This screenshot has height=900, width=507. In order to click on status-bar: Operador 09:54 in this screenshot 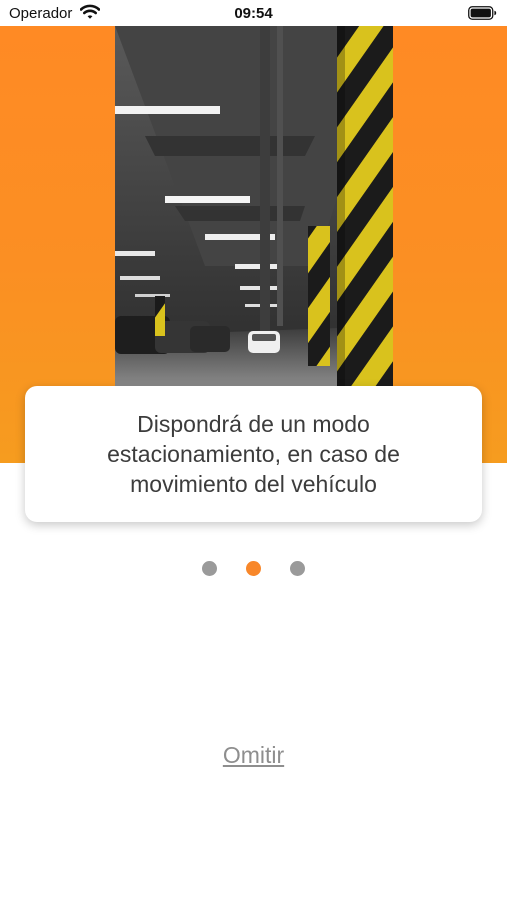, I will do `click(253, 13)`.